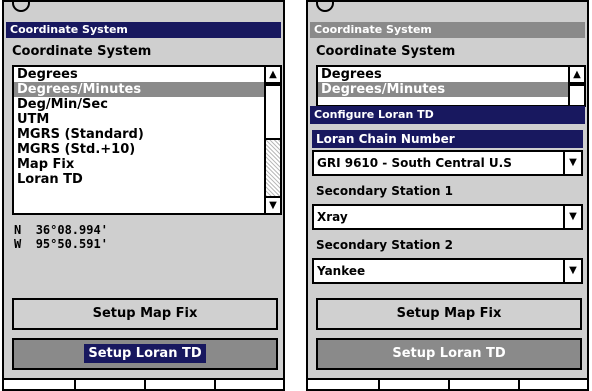 The image size is (592, 391). What do you see at coordinates (147, 179) in the screenshot?
I see `list-item: Loran TD` at bounding box center [147, 179].